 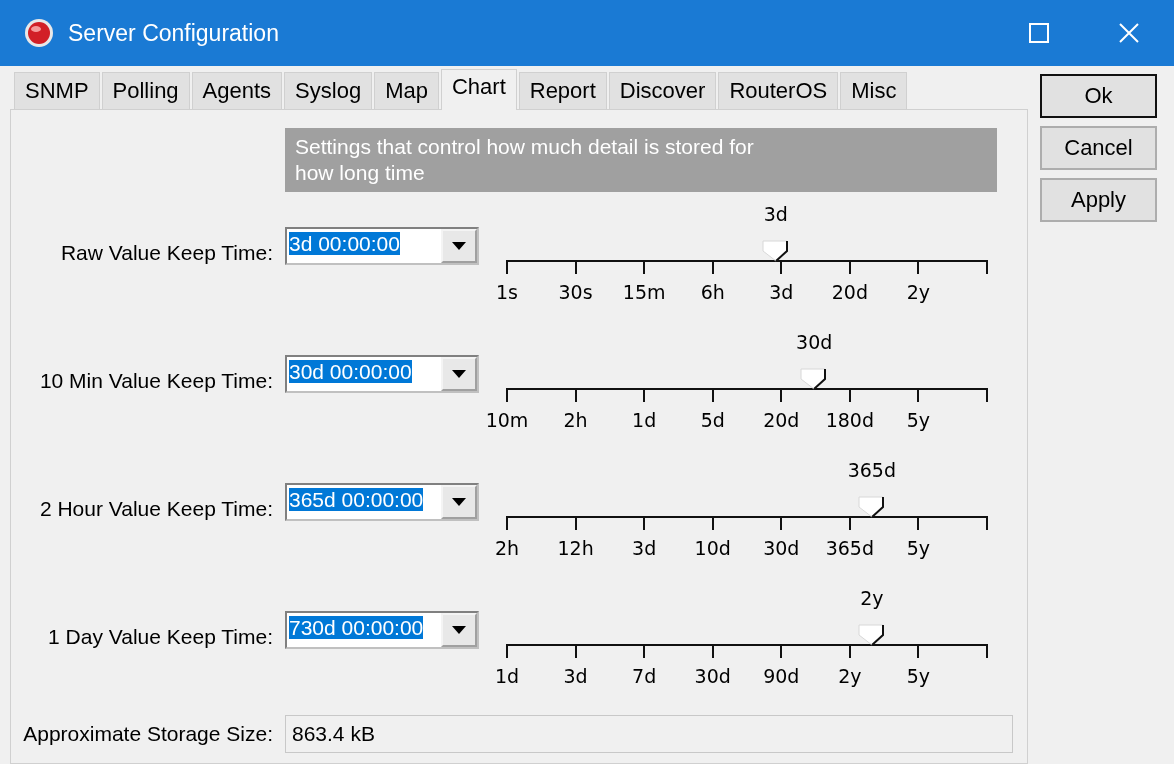 I want to click on maximize-icon, so click(x=1039, y=33).